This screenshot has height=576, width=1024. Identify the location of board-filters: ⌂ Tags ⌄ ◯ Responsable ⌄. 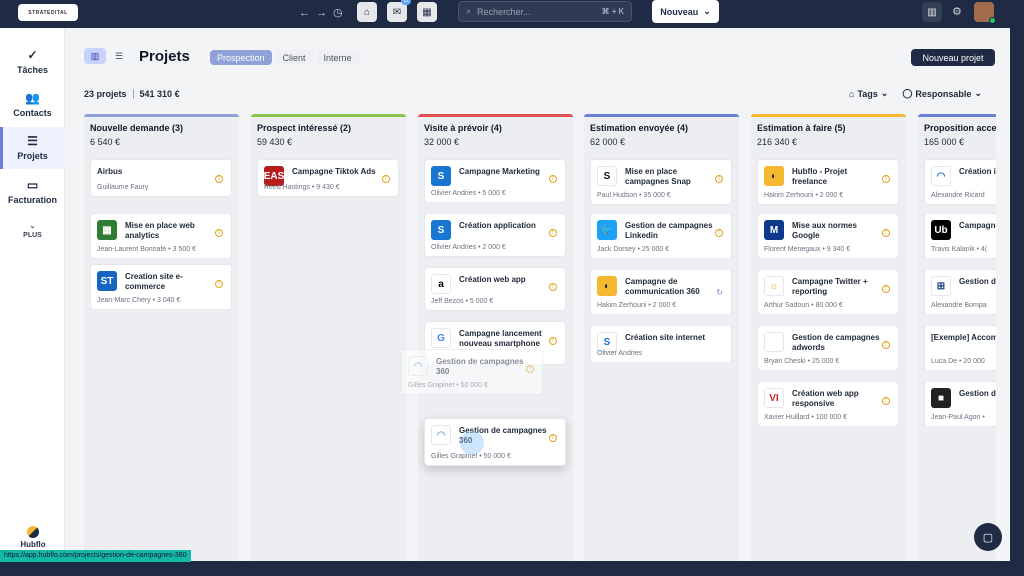
(915, 93).